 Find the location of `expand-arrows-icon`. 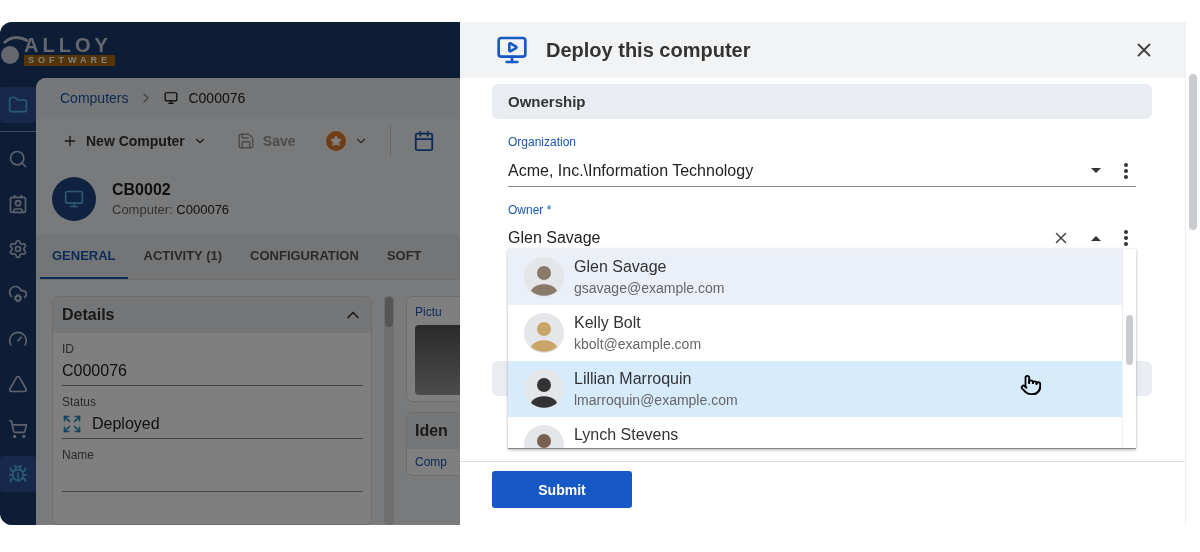

expand-arrows-icon is located at coordinates (72, 423).